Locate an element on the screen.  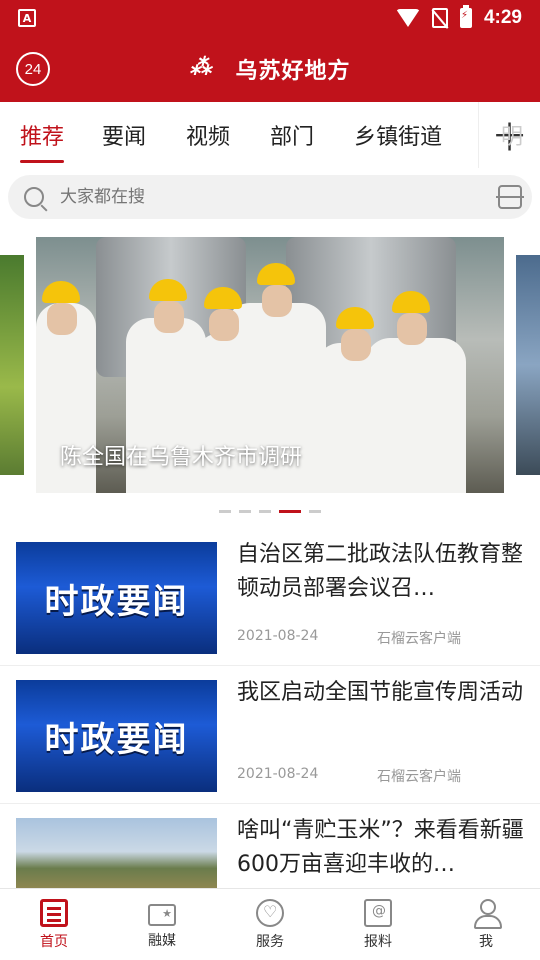
list-item: 时政要闻 我区启动全国节能宣传周活动 2021-08-24 石榴云客户端 is located at coordinates (270, 735).